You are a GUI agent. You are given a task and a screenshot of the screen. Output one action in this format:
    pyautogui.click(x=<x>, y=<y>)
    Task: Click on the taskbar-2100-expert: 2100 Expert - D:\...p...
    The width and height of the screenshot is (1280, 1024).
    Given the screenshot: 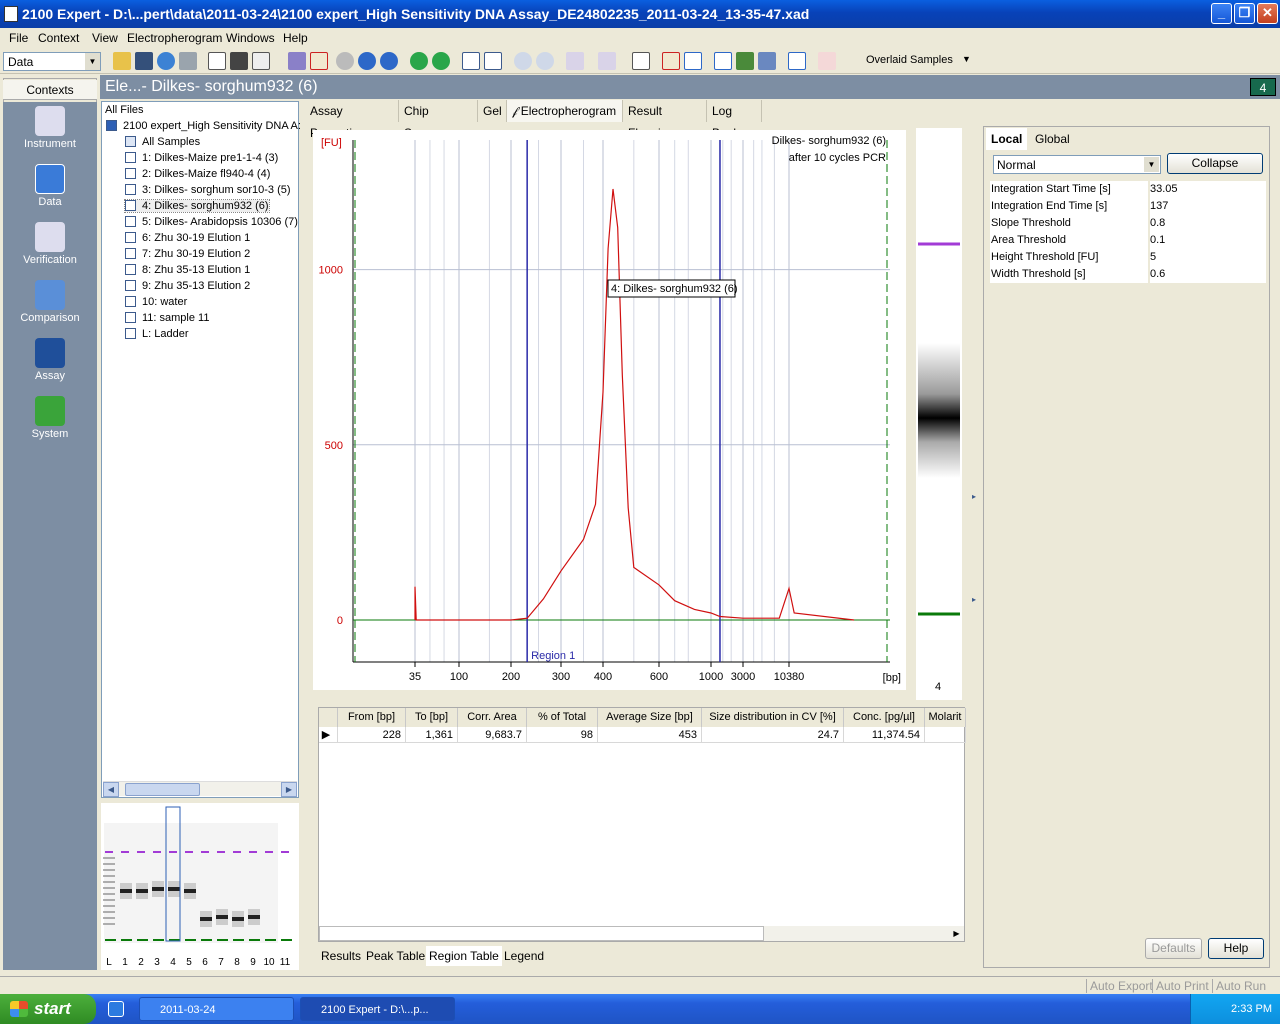 What is the action you would take?
    pyautogui.click(x=377, y=1009)
    